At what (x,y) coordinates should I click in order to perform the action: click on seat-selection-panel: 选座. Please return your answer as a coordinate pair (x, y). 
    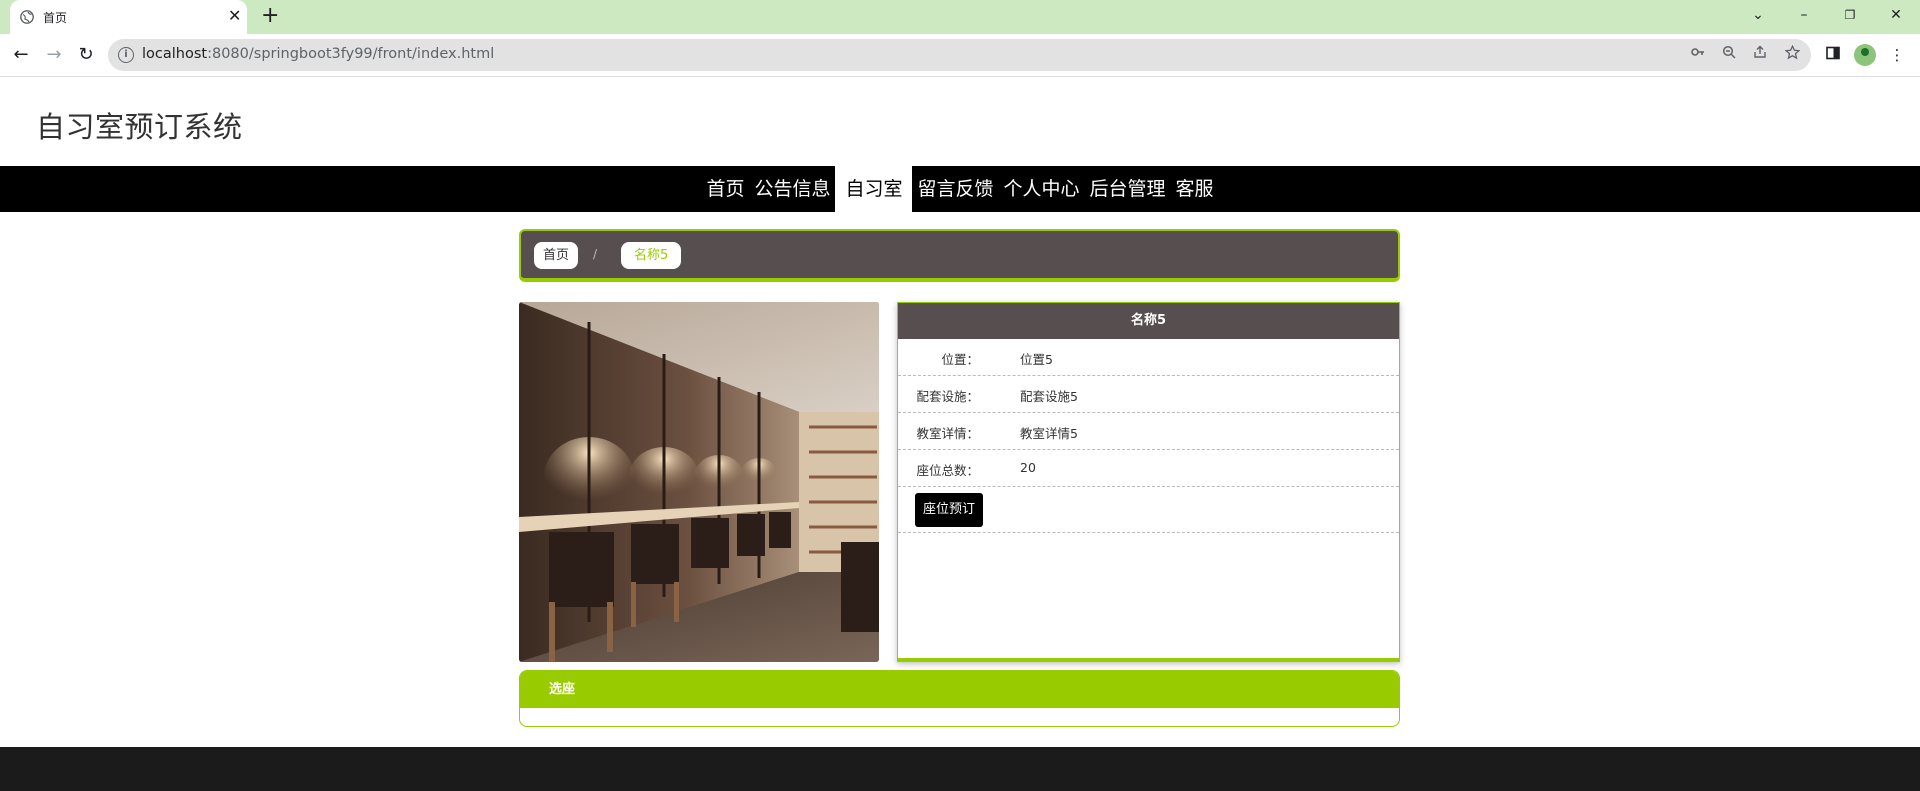
    Looking at the image, I should click on (959, 698).